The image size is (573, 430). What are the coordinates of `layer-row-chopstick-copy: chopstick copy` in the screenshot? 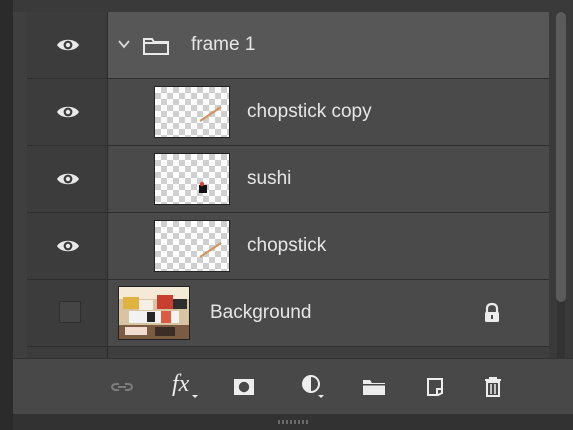 It's located at (292, 112).